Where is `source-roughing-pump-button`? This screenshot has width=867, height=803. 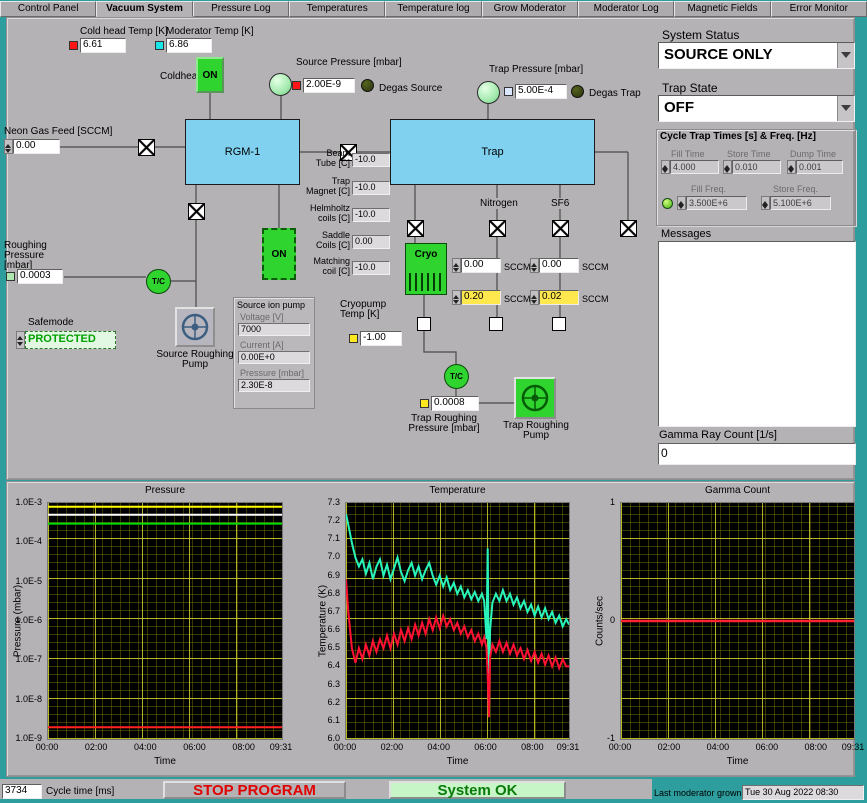
source-roughing-pump-button is located at coordinates (195, 327).